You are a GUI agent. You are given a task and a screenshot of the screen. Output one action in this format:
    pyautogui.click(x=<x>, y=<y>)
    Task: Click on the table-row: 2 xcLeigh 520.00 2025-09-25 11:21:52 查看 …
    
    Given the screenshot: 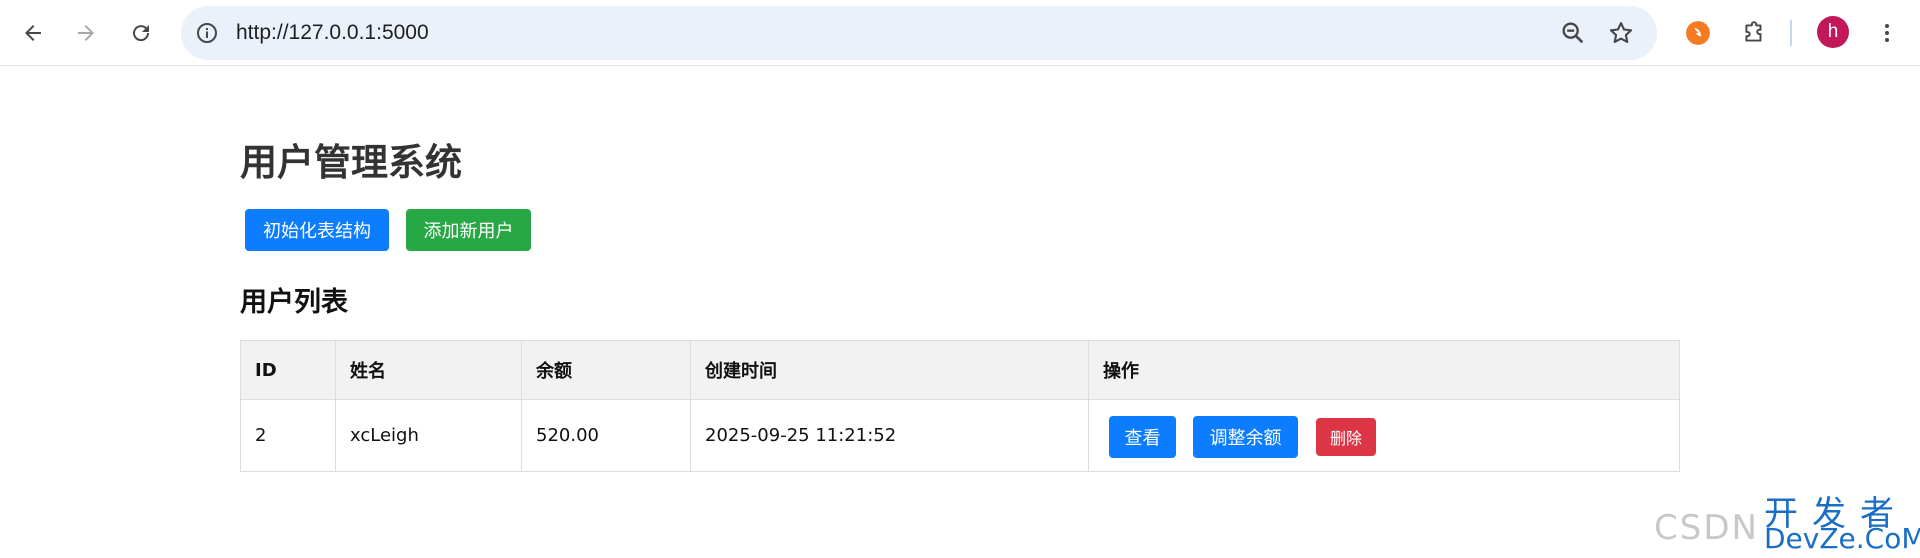 What is the action you would take?
    pyautogui.click(x=960, y=435)
    